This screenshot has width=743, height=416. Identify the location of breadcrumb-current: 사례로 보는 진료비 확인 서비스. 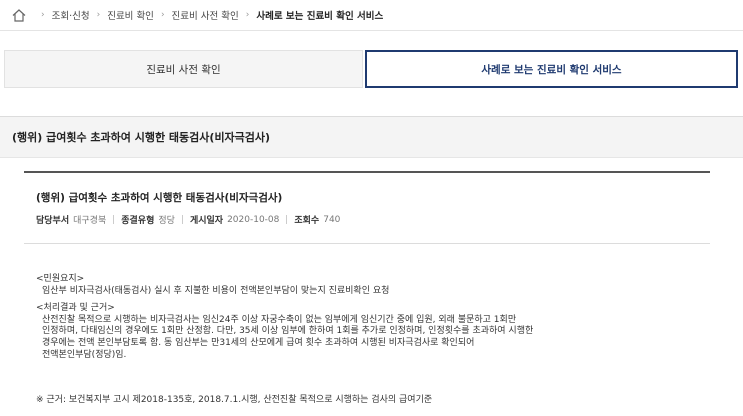
(320, 16).